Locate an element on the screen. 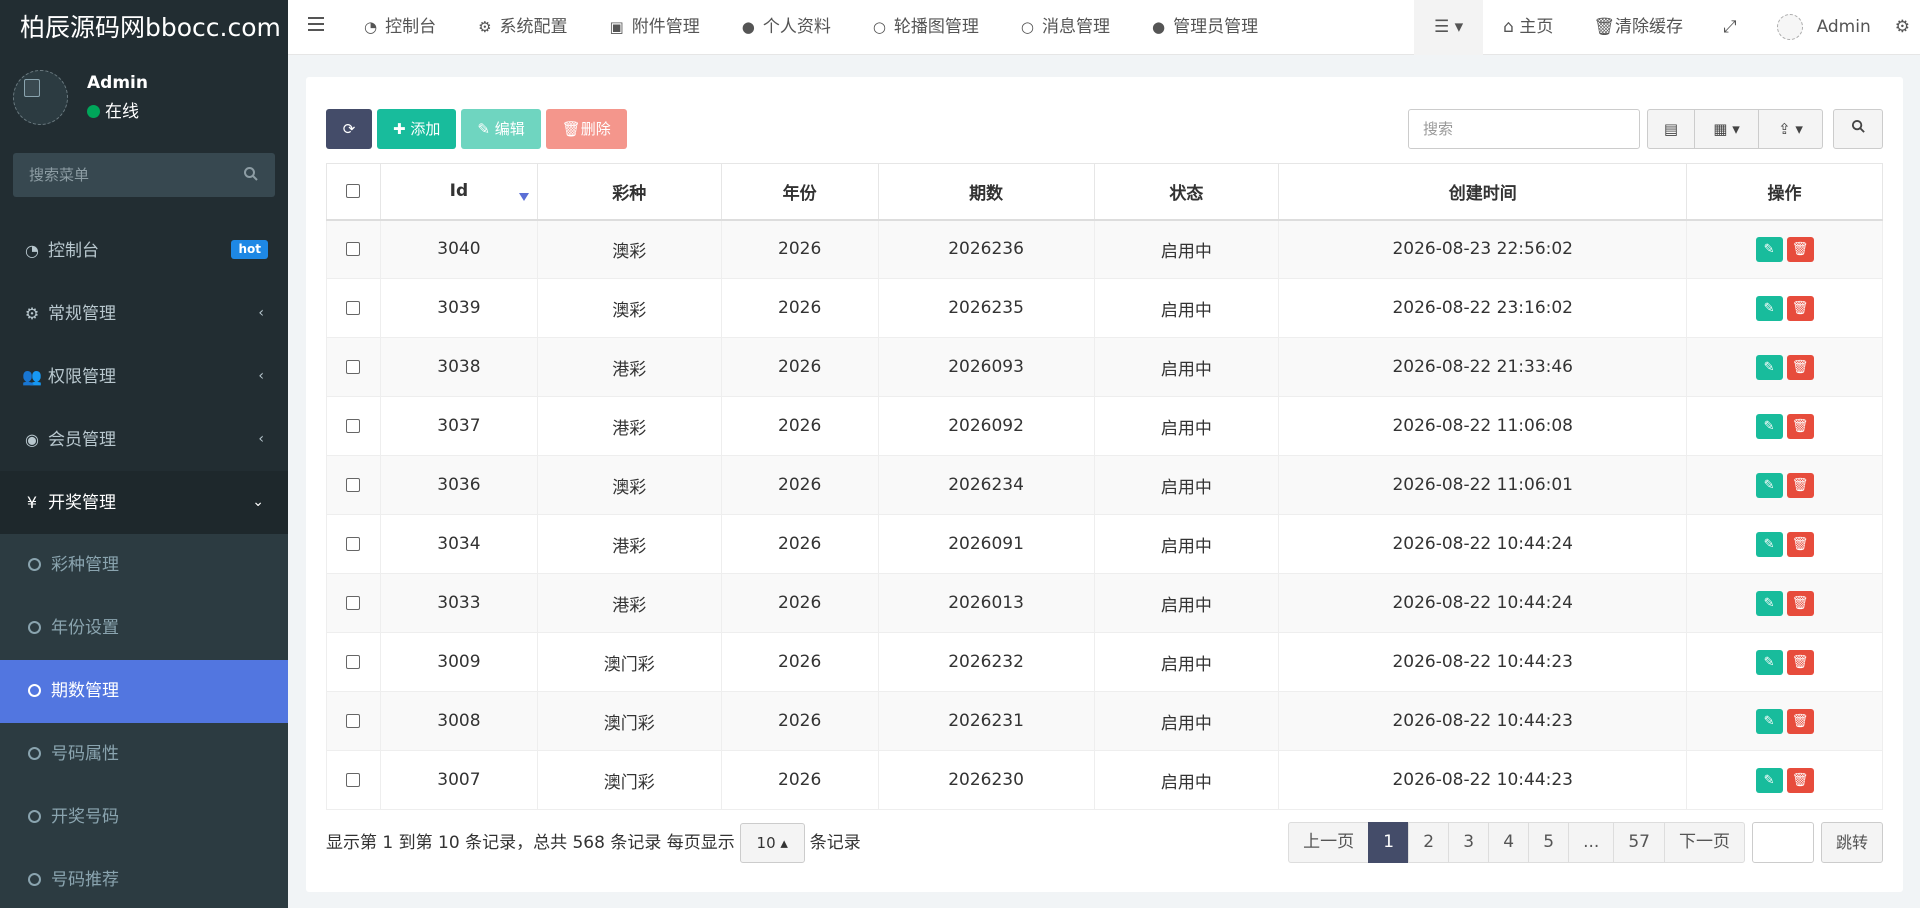 Image resolution: width=1920 pixels, height=908 pixels. next-page-button: 下一页 is located at coordinates (1704, 842).